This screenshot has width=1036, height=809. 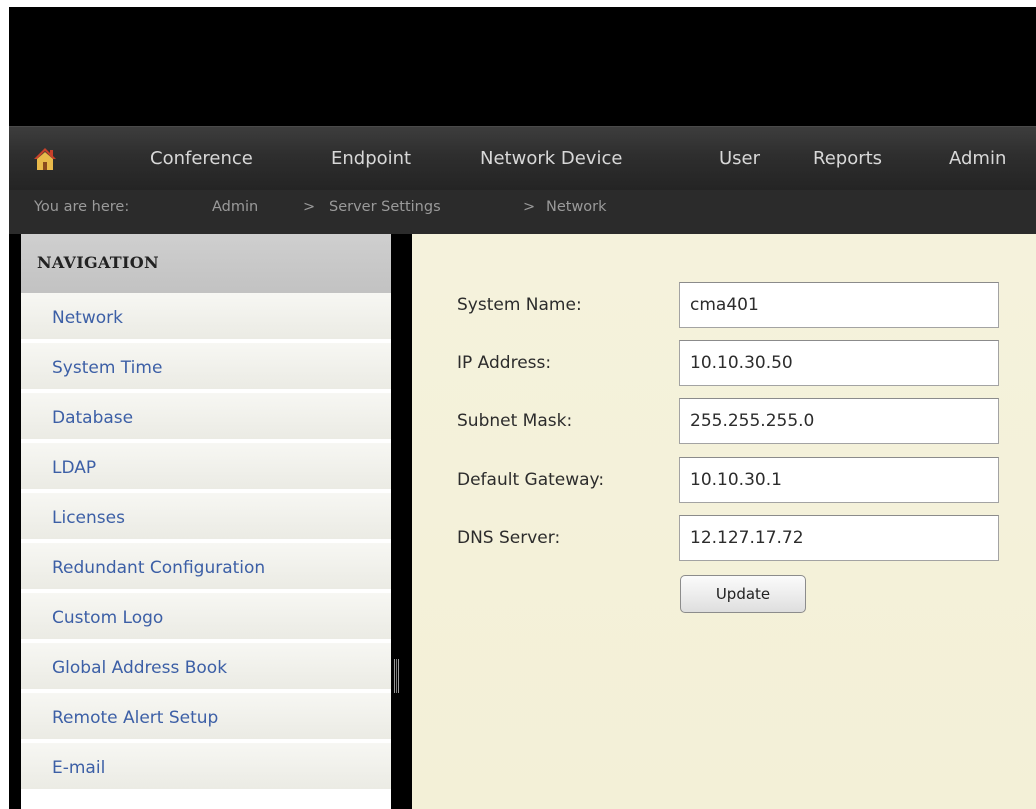 What do you see at coordinates (206, 417) in the screenshot?
I see `sidebar-item-database: Database` at bounding box center [206, 417].